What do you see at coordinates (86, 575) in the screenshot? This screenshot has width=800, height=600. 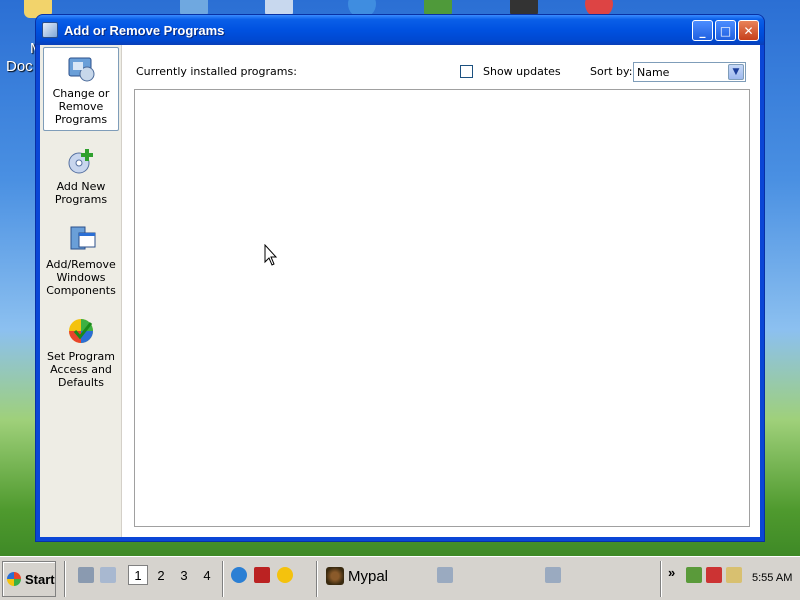 I see `show-desktop-icon` at bounding box center [86, 575].